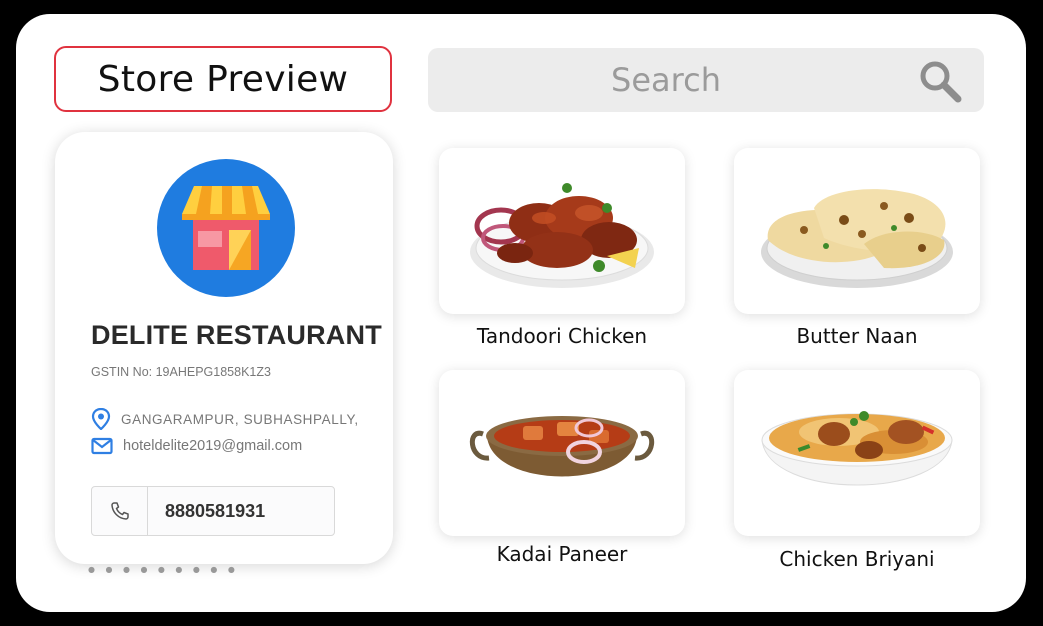 This screenshot has height=626, width=1043. What do you see at coordinates (857, 559) in the screenshot?
I see `menu-item-name: Chicken Briyani` at bounding box center [857, 559].